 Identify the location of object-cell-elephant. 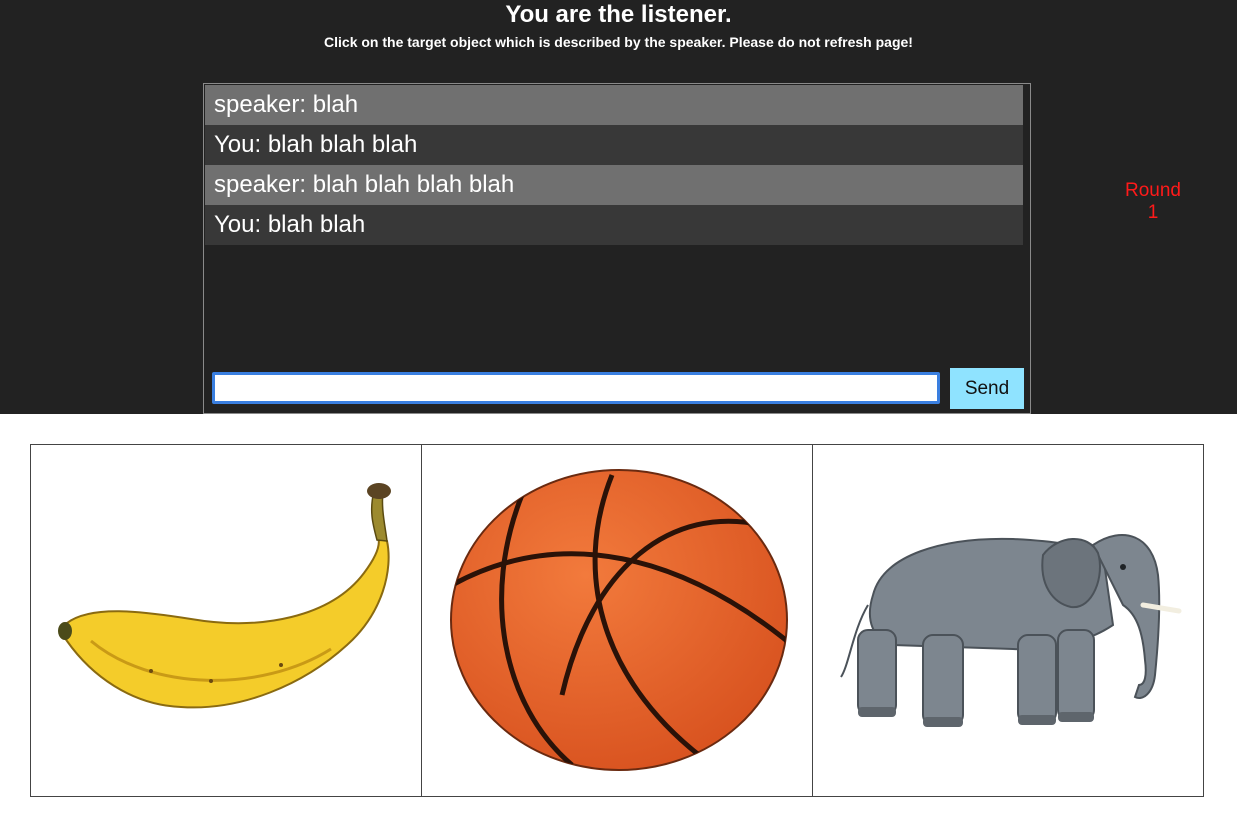
(1008, 620).